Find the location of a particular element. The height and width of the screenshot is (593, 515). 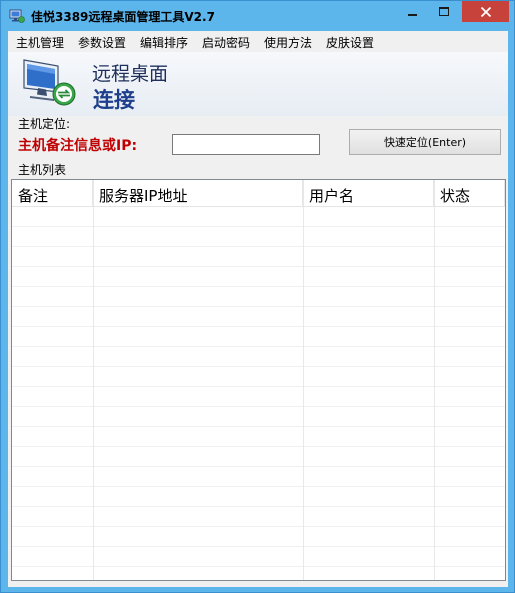

menu-parameter-settings: 参数设置 is located at coordinates (102, 42).